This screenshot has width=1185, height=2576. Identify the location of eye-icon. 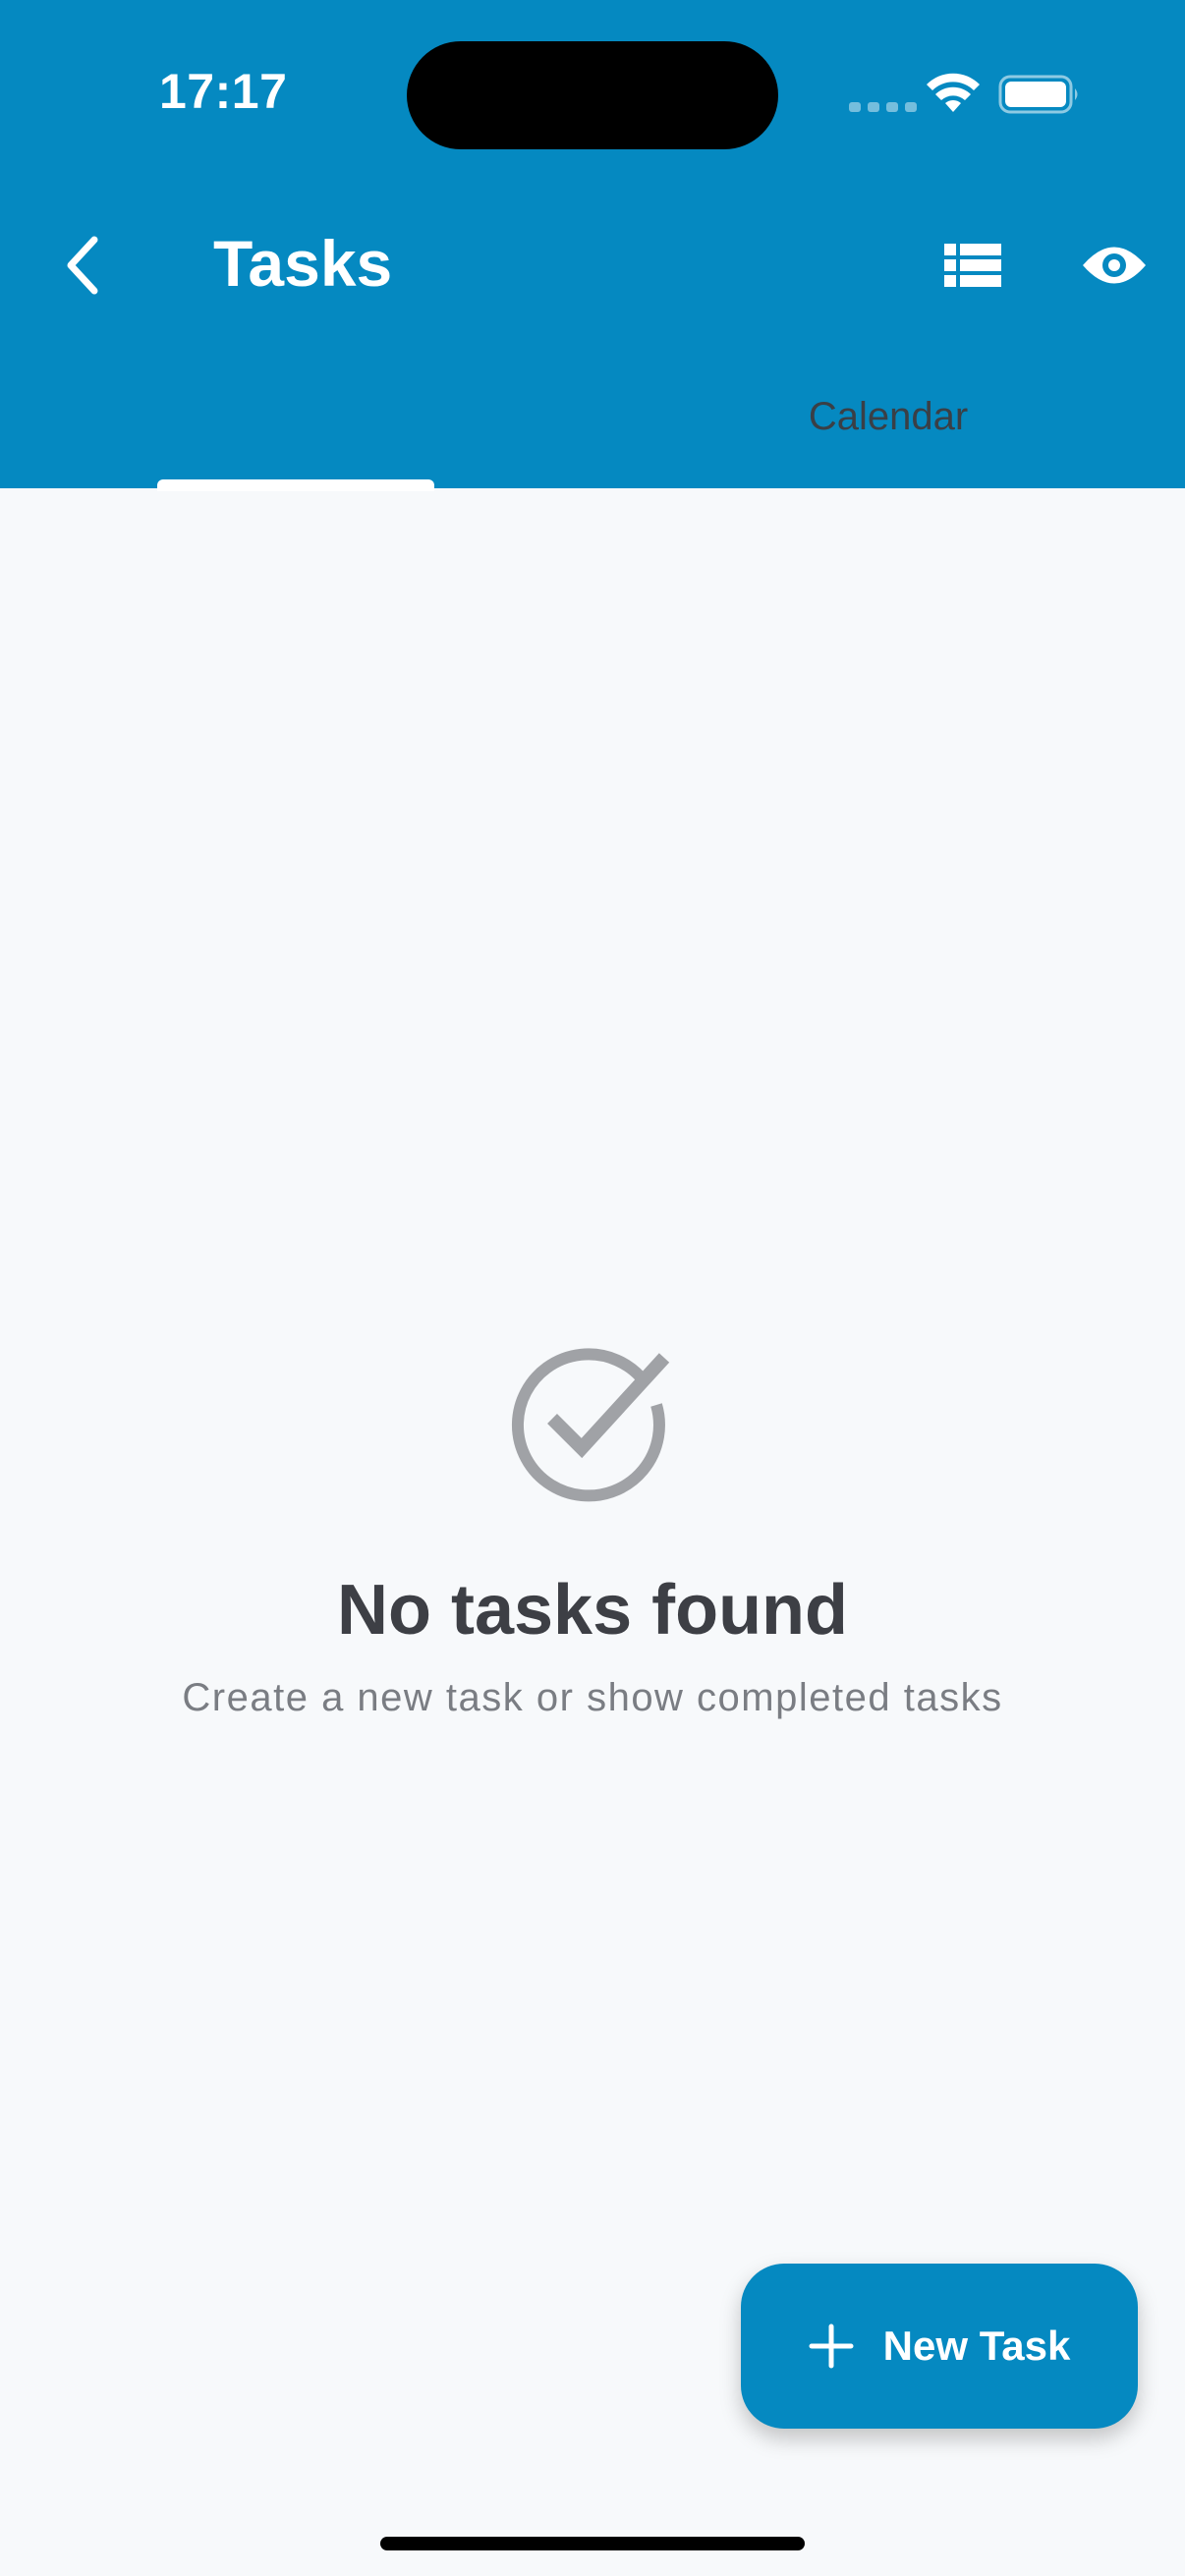
(1115, 265).